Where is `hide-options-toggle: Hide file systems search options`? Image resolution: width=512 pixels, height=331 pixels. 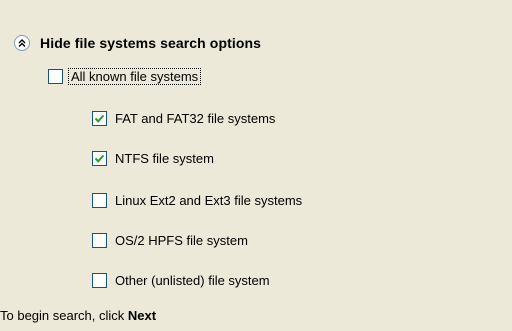
hide-options-toggle: Hide file systems search options is located at coordinates (137, 43).